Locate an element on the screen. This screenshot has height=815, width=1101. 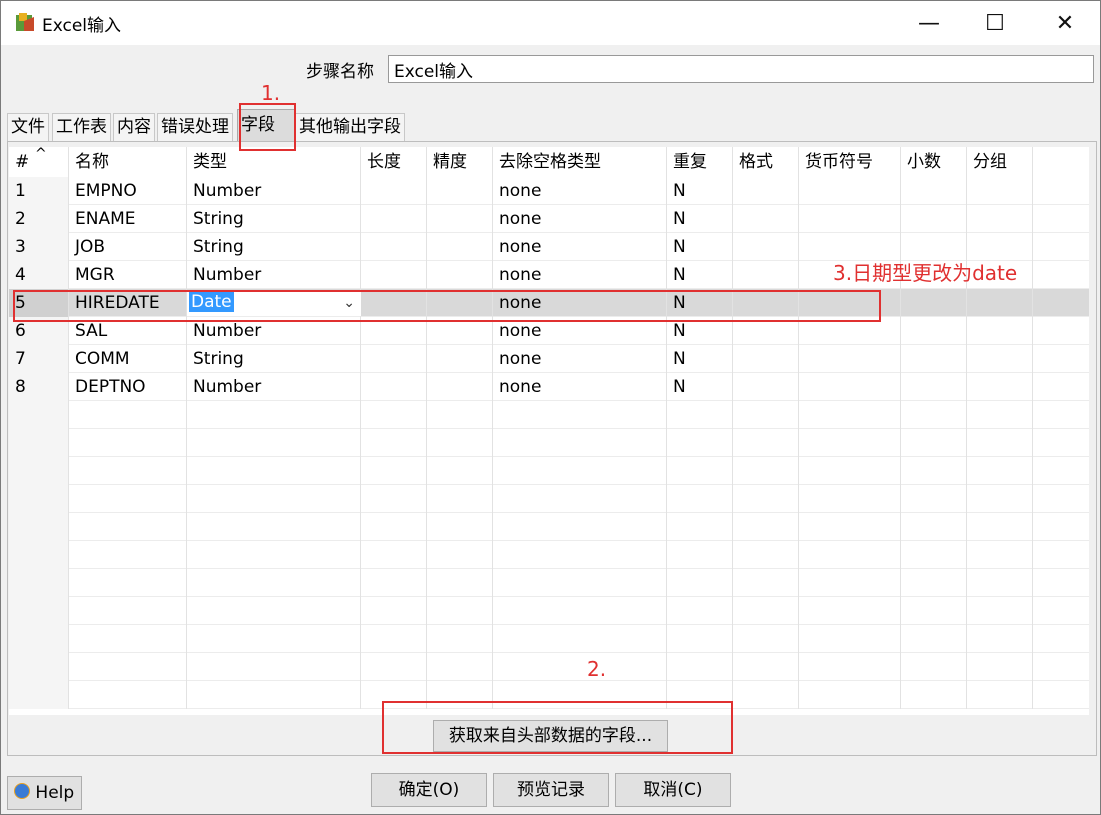
cancel-button: 取消(C) is located at coordinates (673, 790).